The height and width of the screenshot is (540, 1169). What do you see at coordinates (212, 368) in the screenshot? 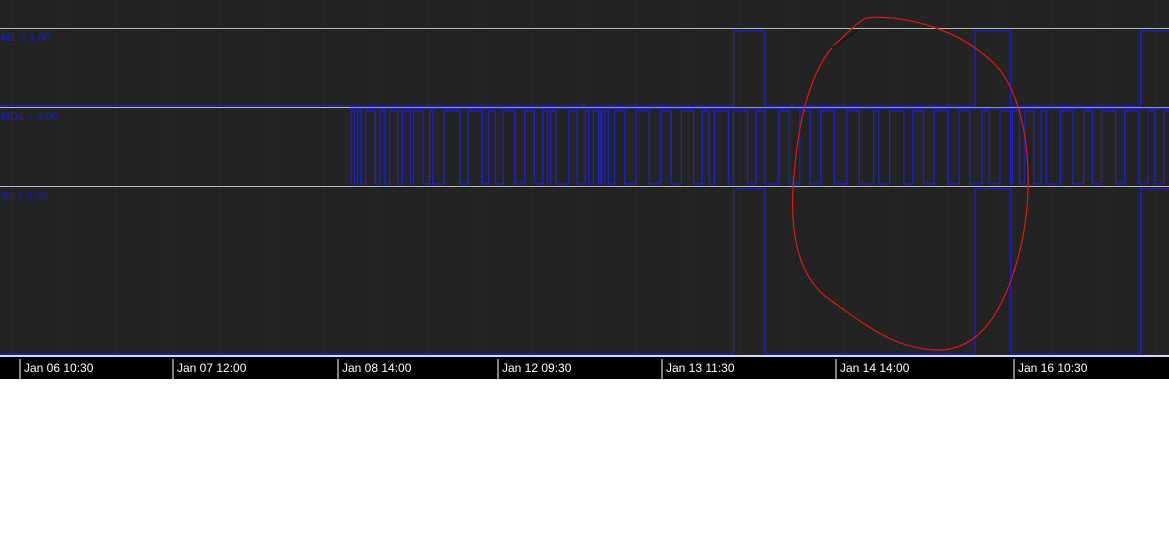
I see `x-tick-label: Jan 07 12:00` at bounding box center [212, 368].